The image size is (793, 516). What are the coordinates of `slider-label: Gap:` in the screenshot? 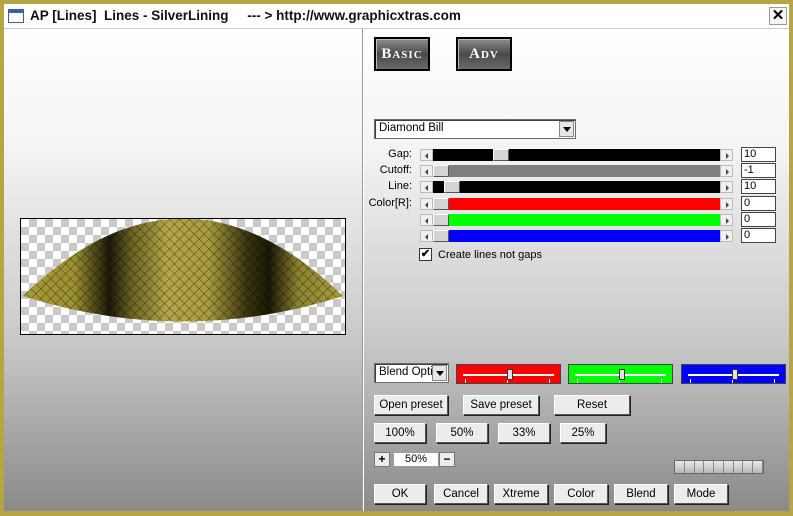 It's located at (400, 154).